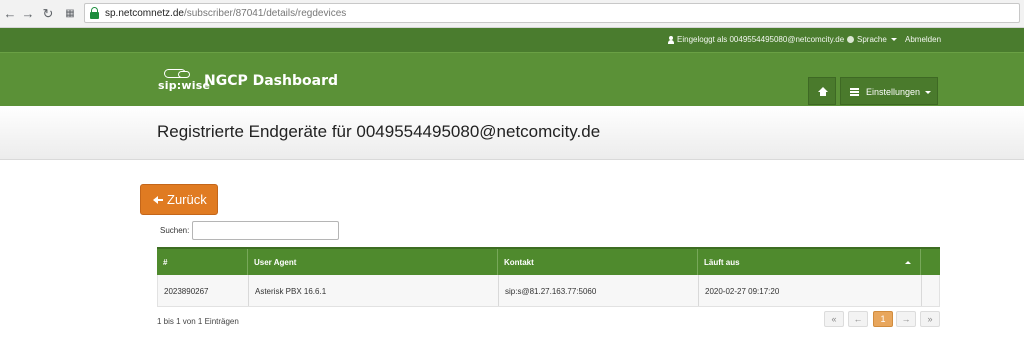  Describe the element at coordinates (10, 14) in the screenshot. I see `back-nav-icon: ←` at that location.